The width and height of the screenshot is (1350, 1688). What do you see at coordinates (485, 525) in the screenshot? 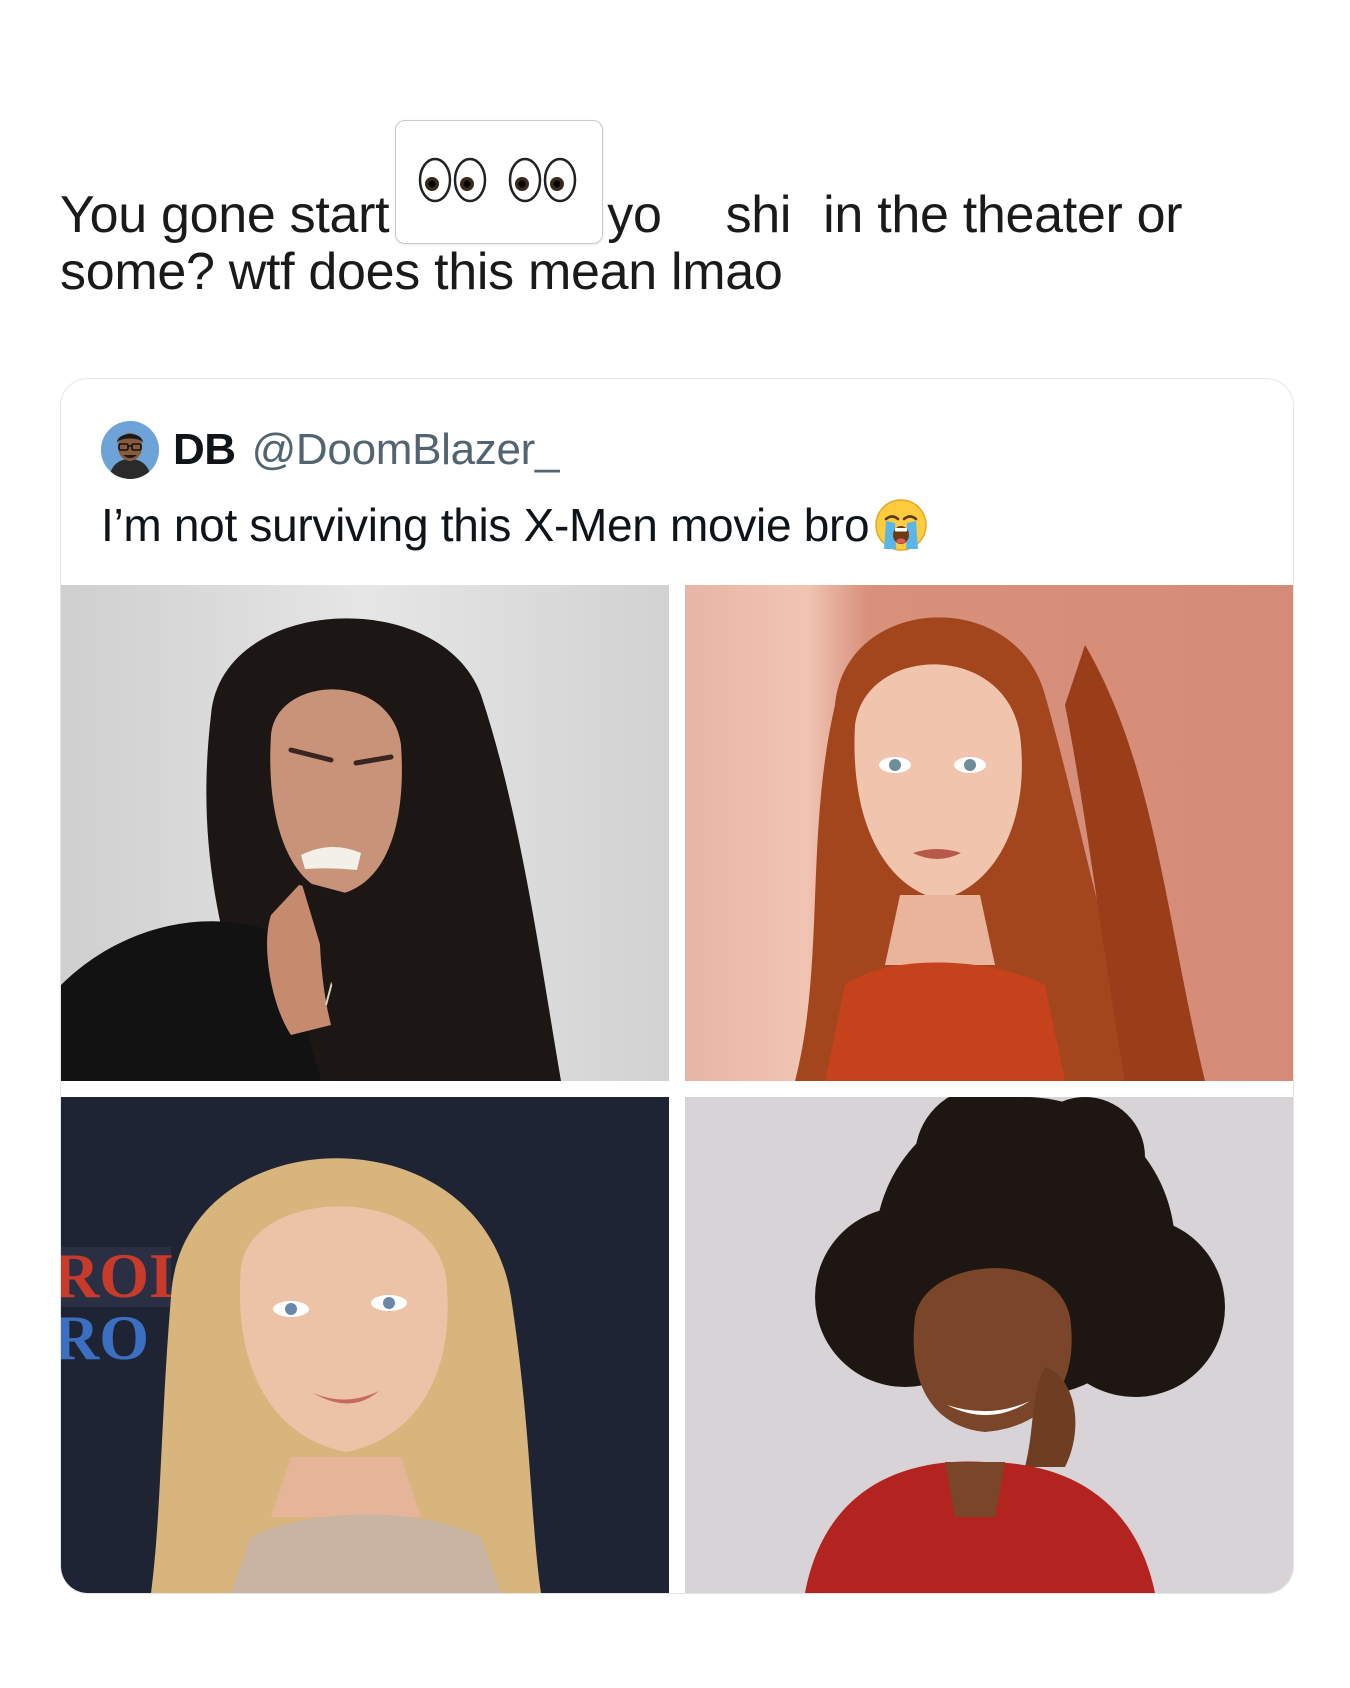
I see `quoted-tweet-text-body: I’m not surviving this X-Men movie bro` at bounding box center [485, 525].